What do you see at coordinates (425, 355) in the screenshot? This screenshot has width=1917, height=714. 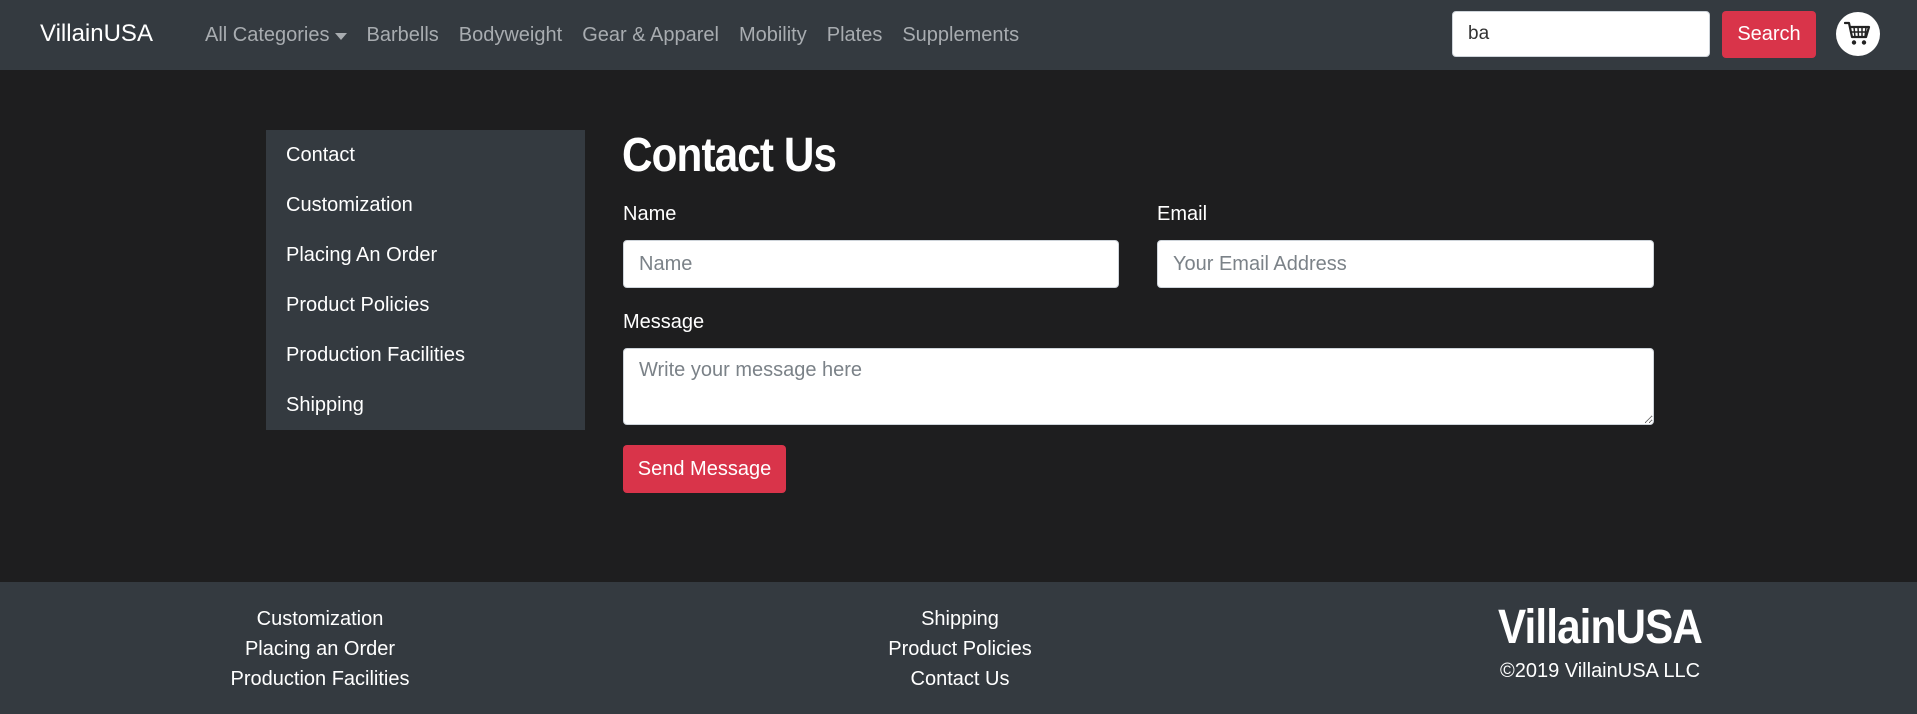 I see `sidebar-item-production-facilities: Production Facilities` at bounding box center [425, 355].